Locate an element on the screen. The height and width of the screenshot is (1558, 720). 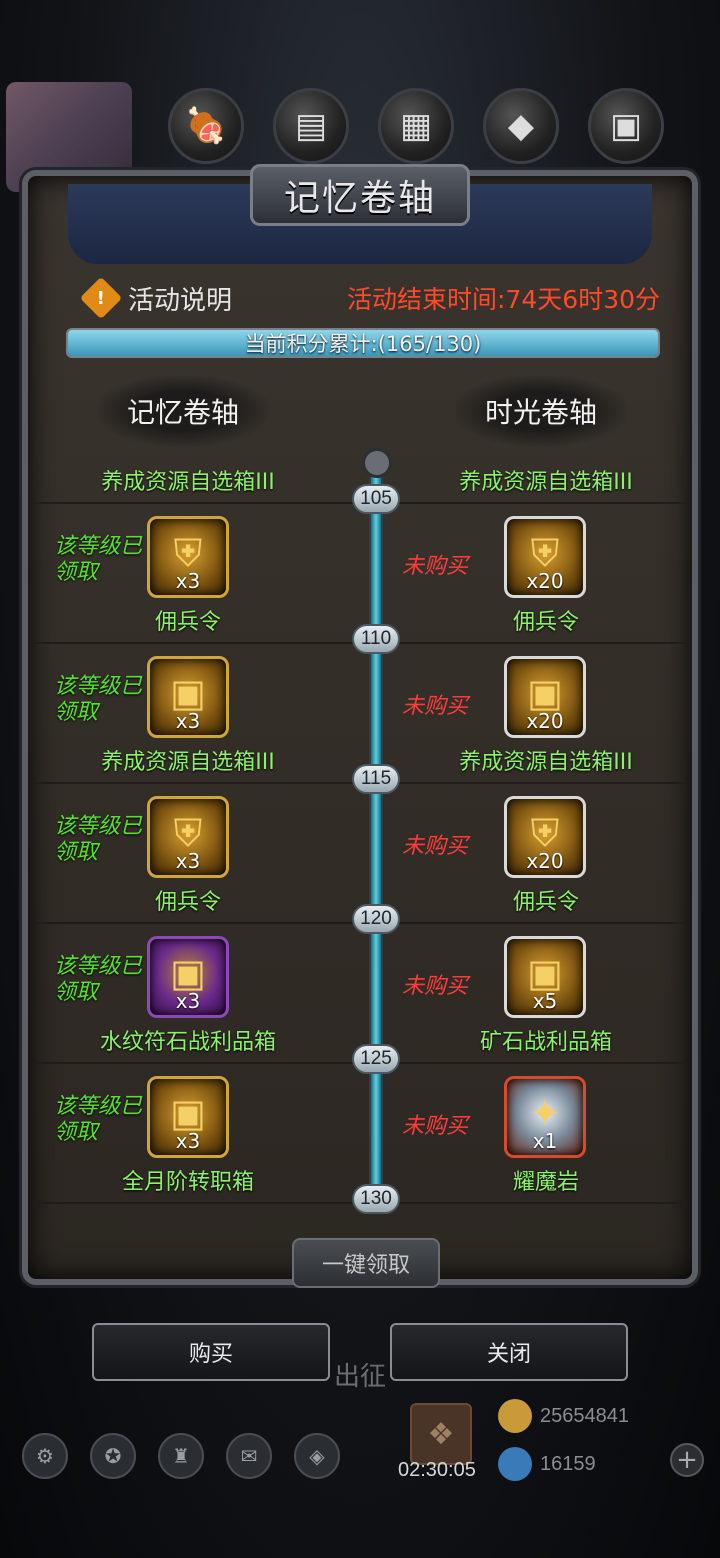
level-marker: 120 is located at coordinates (376, 919).